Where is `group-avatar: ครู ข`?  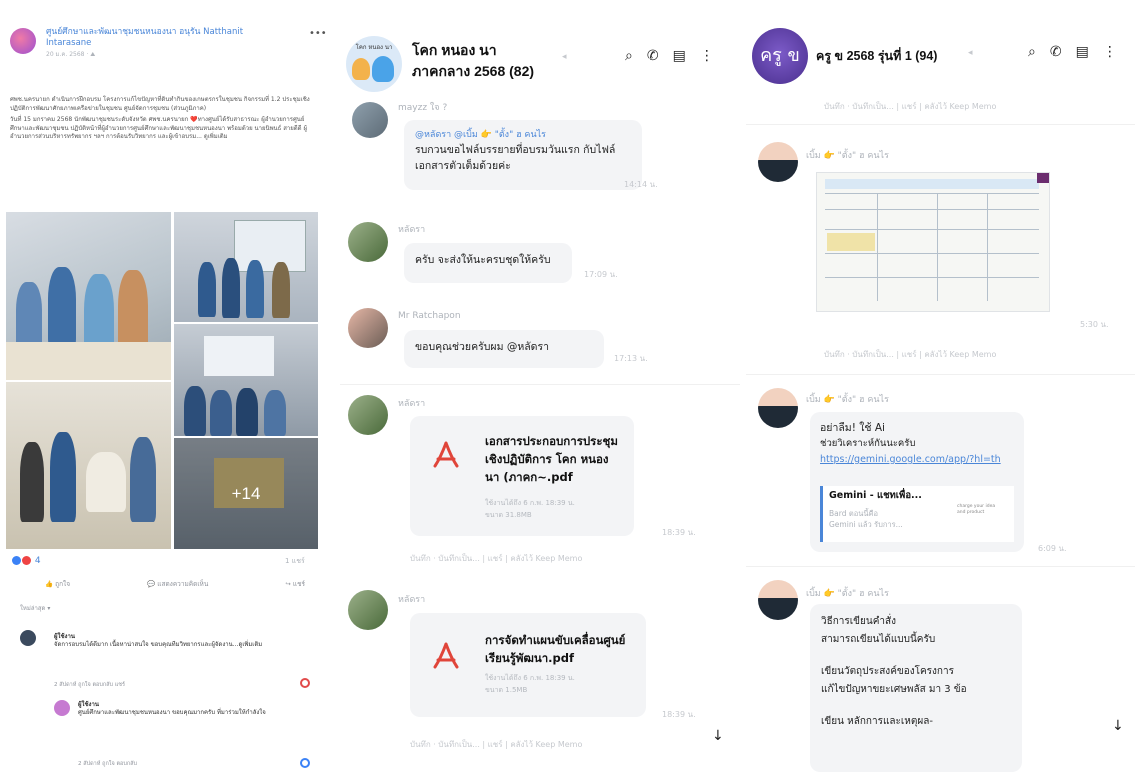
group-avatar: ครู ข is located at coordinates (780, 56).